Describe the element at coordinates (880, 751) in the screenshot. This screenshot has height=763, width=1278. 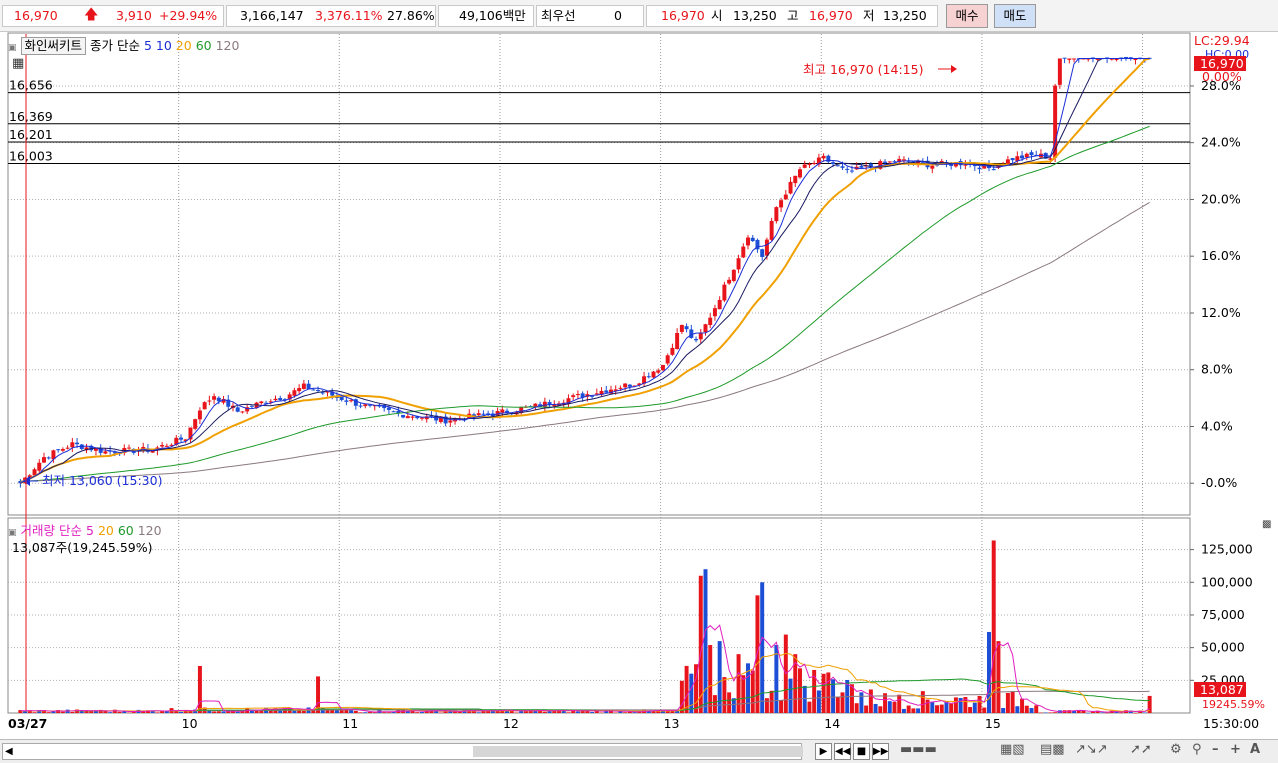
I see `fast-forward-icon: ▶▶` at that location.